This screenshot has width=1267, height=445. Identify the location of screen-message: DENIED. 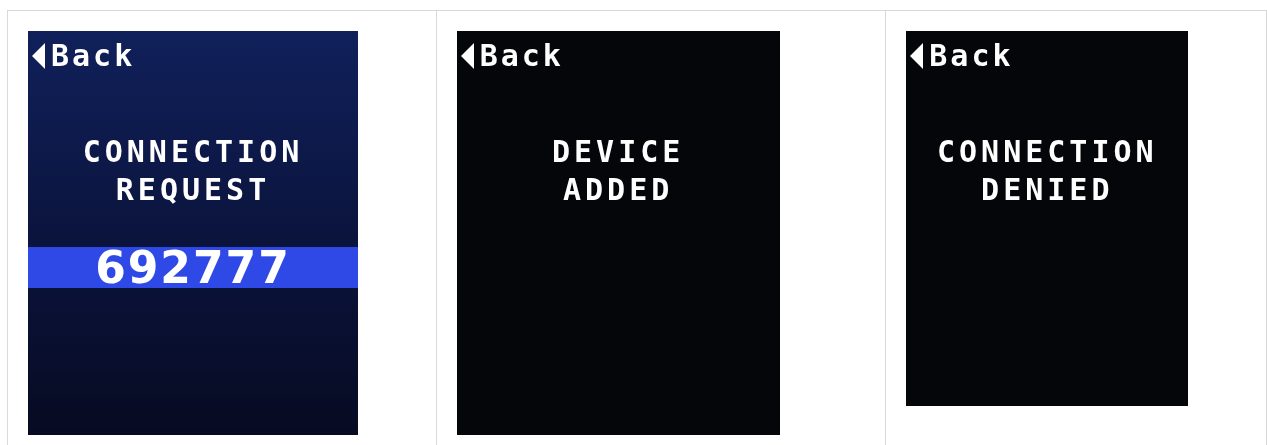
(1047, 190).